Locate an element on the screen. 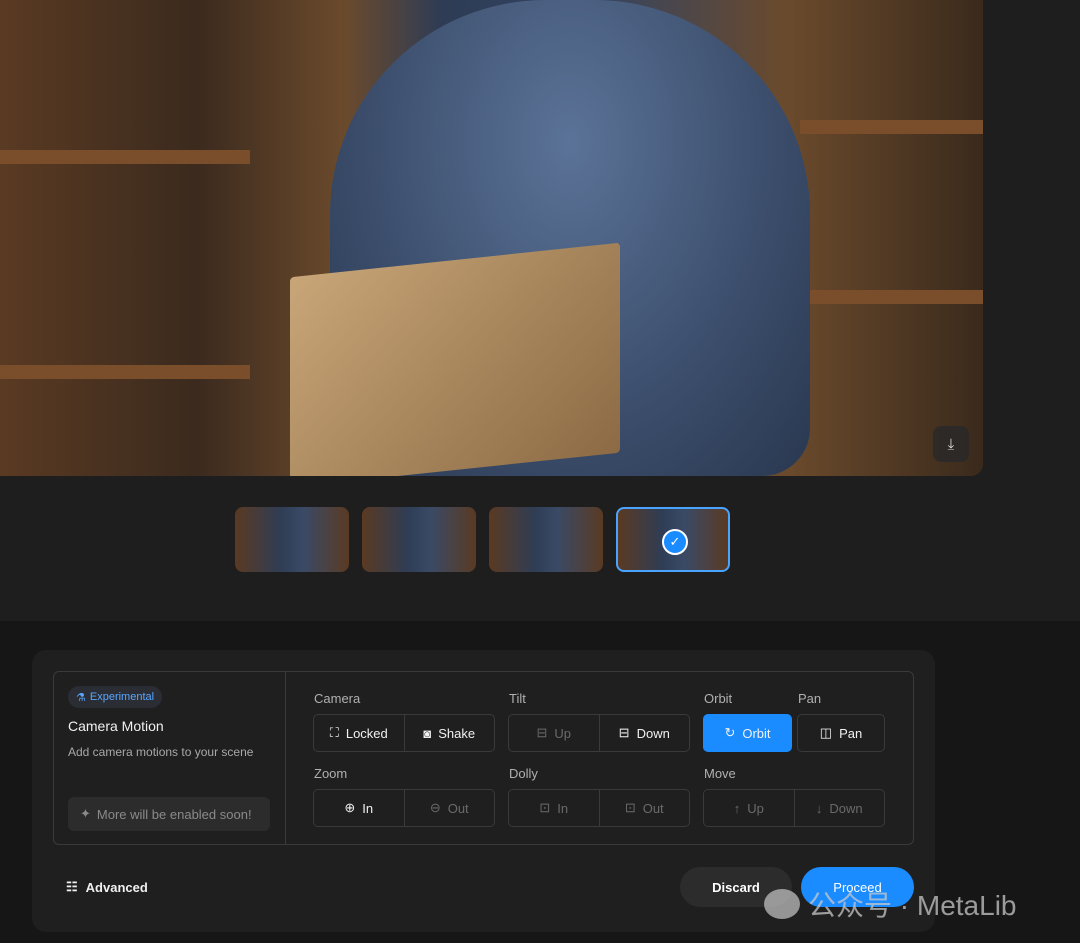  move-down-button: ↓ Down is located at coordinates (840, 808).